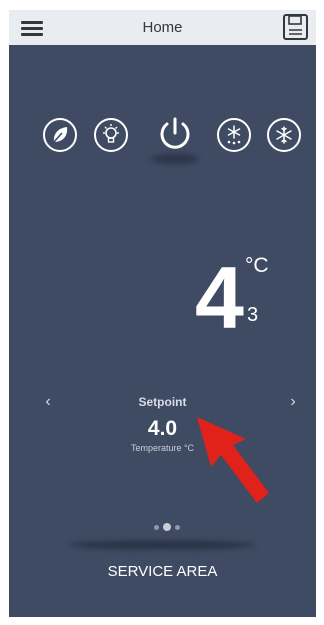 This screenshot has height=625, width=324. What do you see at coordinates (162, 545) in the screenshot?
I see `divider` at bounding box center [162, 545].